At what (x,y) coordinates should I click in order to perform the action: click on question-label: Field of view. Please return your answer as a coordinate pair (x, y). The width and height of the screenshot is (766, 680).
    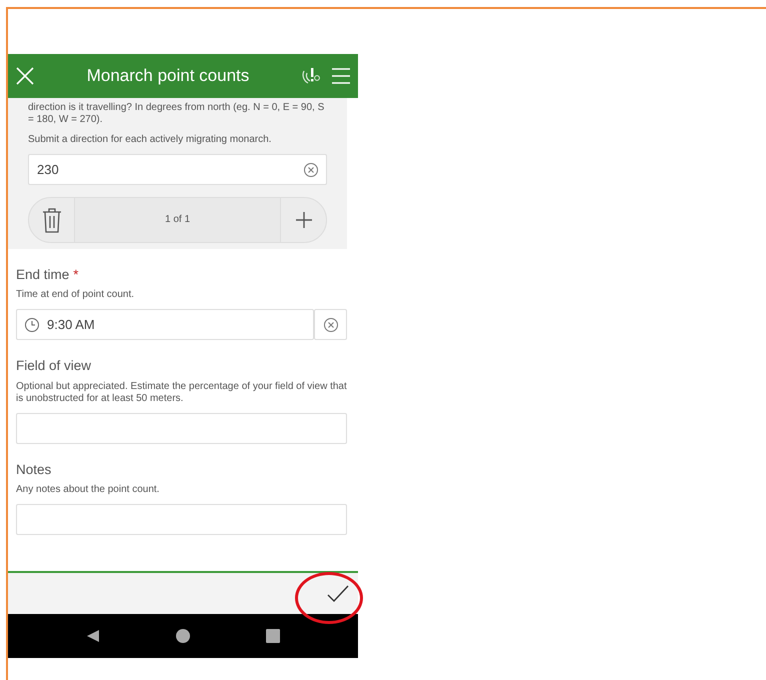
    Looking at the image, I should click on (54, 366).